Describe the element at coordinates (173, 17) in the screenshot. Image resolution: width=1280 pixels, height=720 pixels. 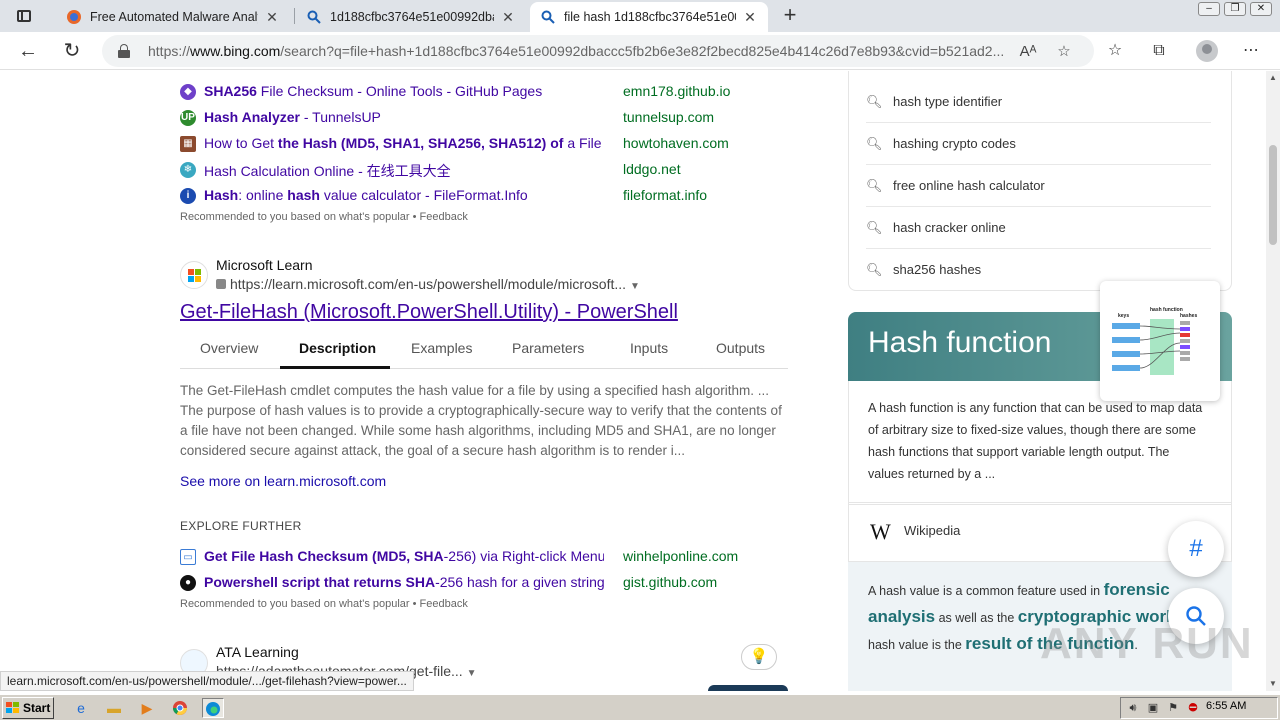
I see `tab-malware-analysis: Free Automated Malware Analy ✕` at that location.